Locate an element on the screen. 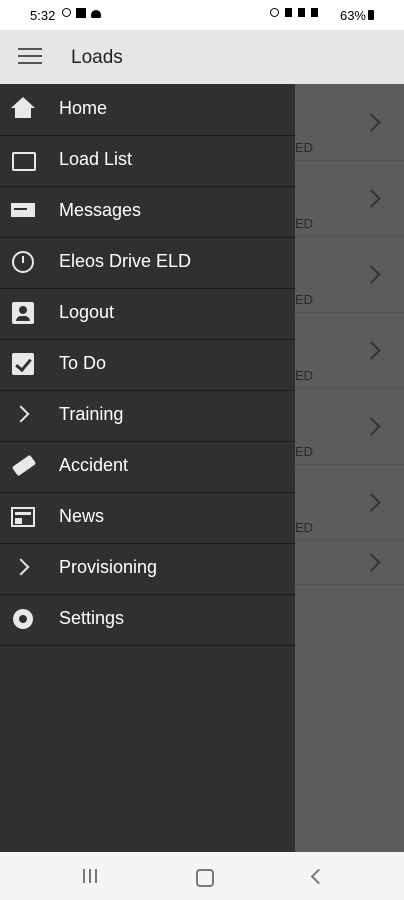 Image resolution: width=404 pixels, height=900 pixels. at-sign-icon is located at coordinates (66, 12).